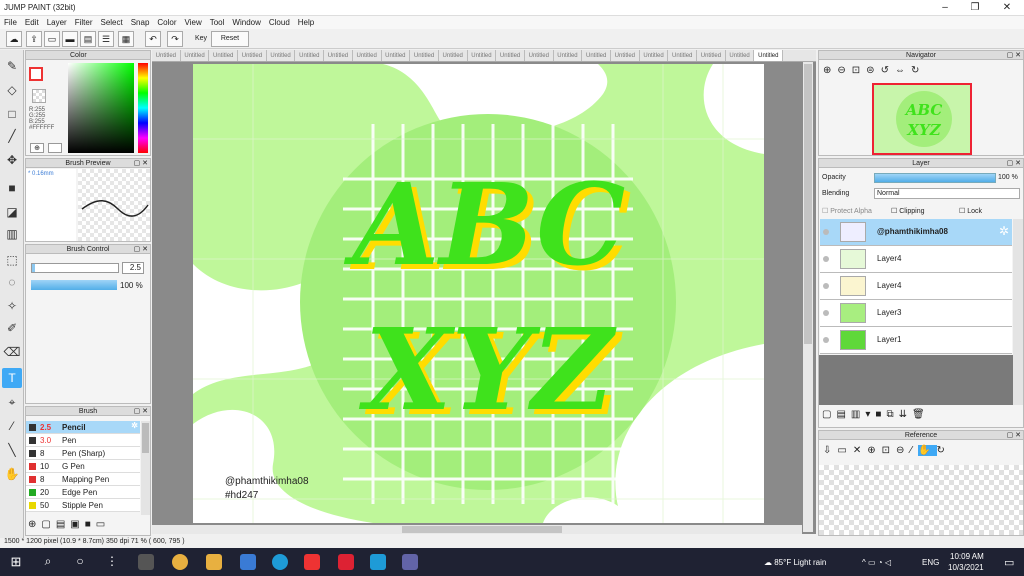 This screenshot has height=576, width=1024. I want to click on chrome-icon, so click(180, 562).